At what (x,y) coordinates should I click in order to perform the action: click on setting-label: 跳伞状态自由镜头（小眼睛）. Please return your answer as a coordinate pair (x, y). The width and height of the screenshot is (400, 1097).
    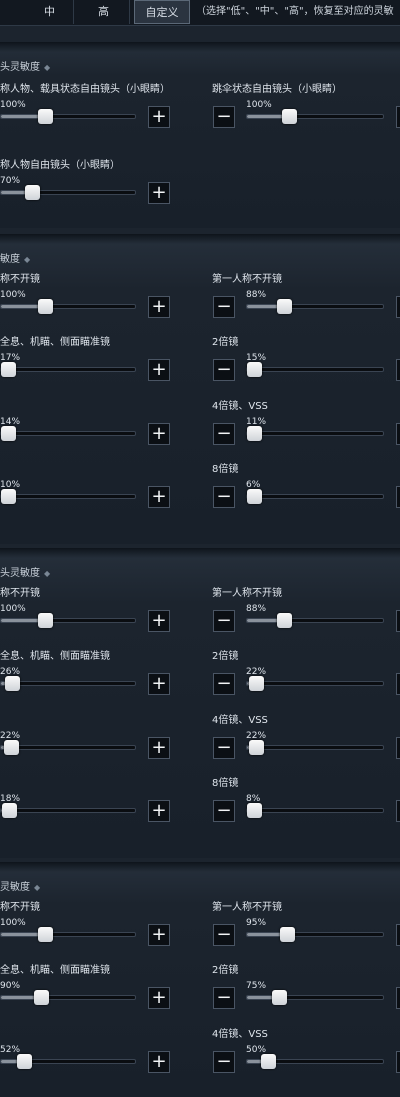
    Looking at the image, I should click on (277, 89).